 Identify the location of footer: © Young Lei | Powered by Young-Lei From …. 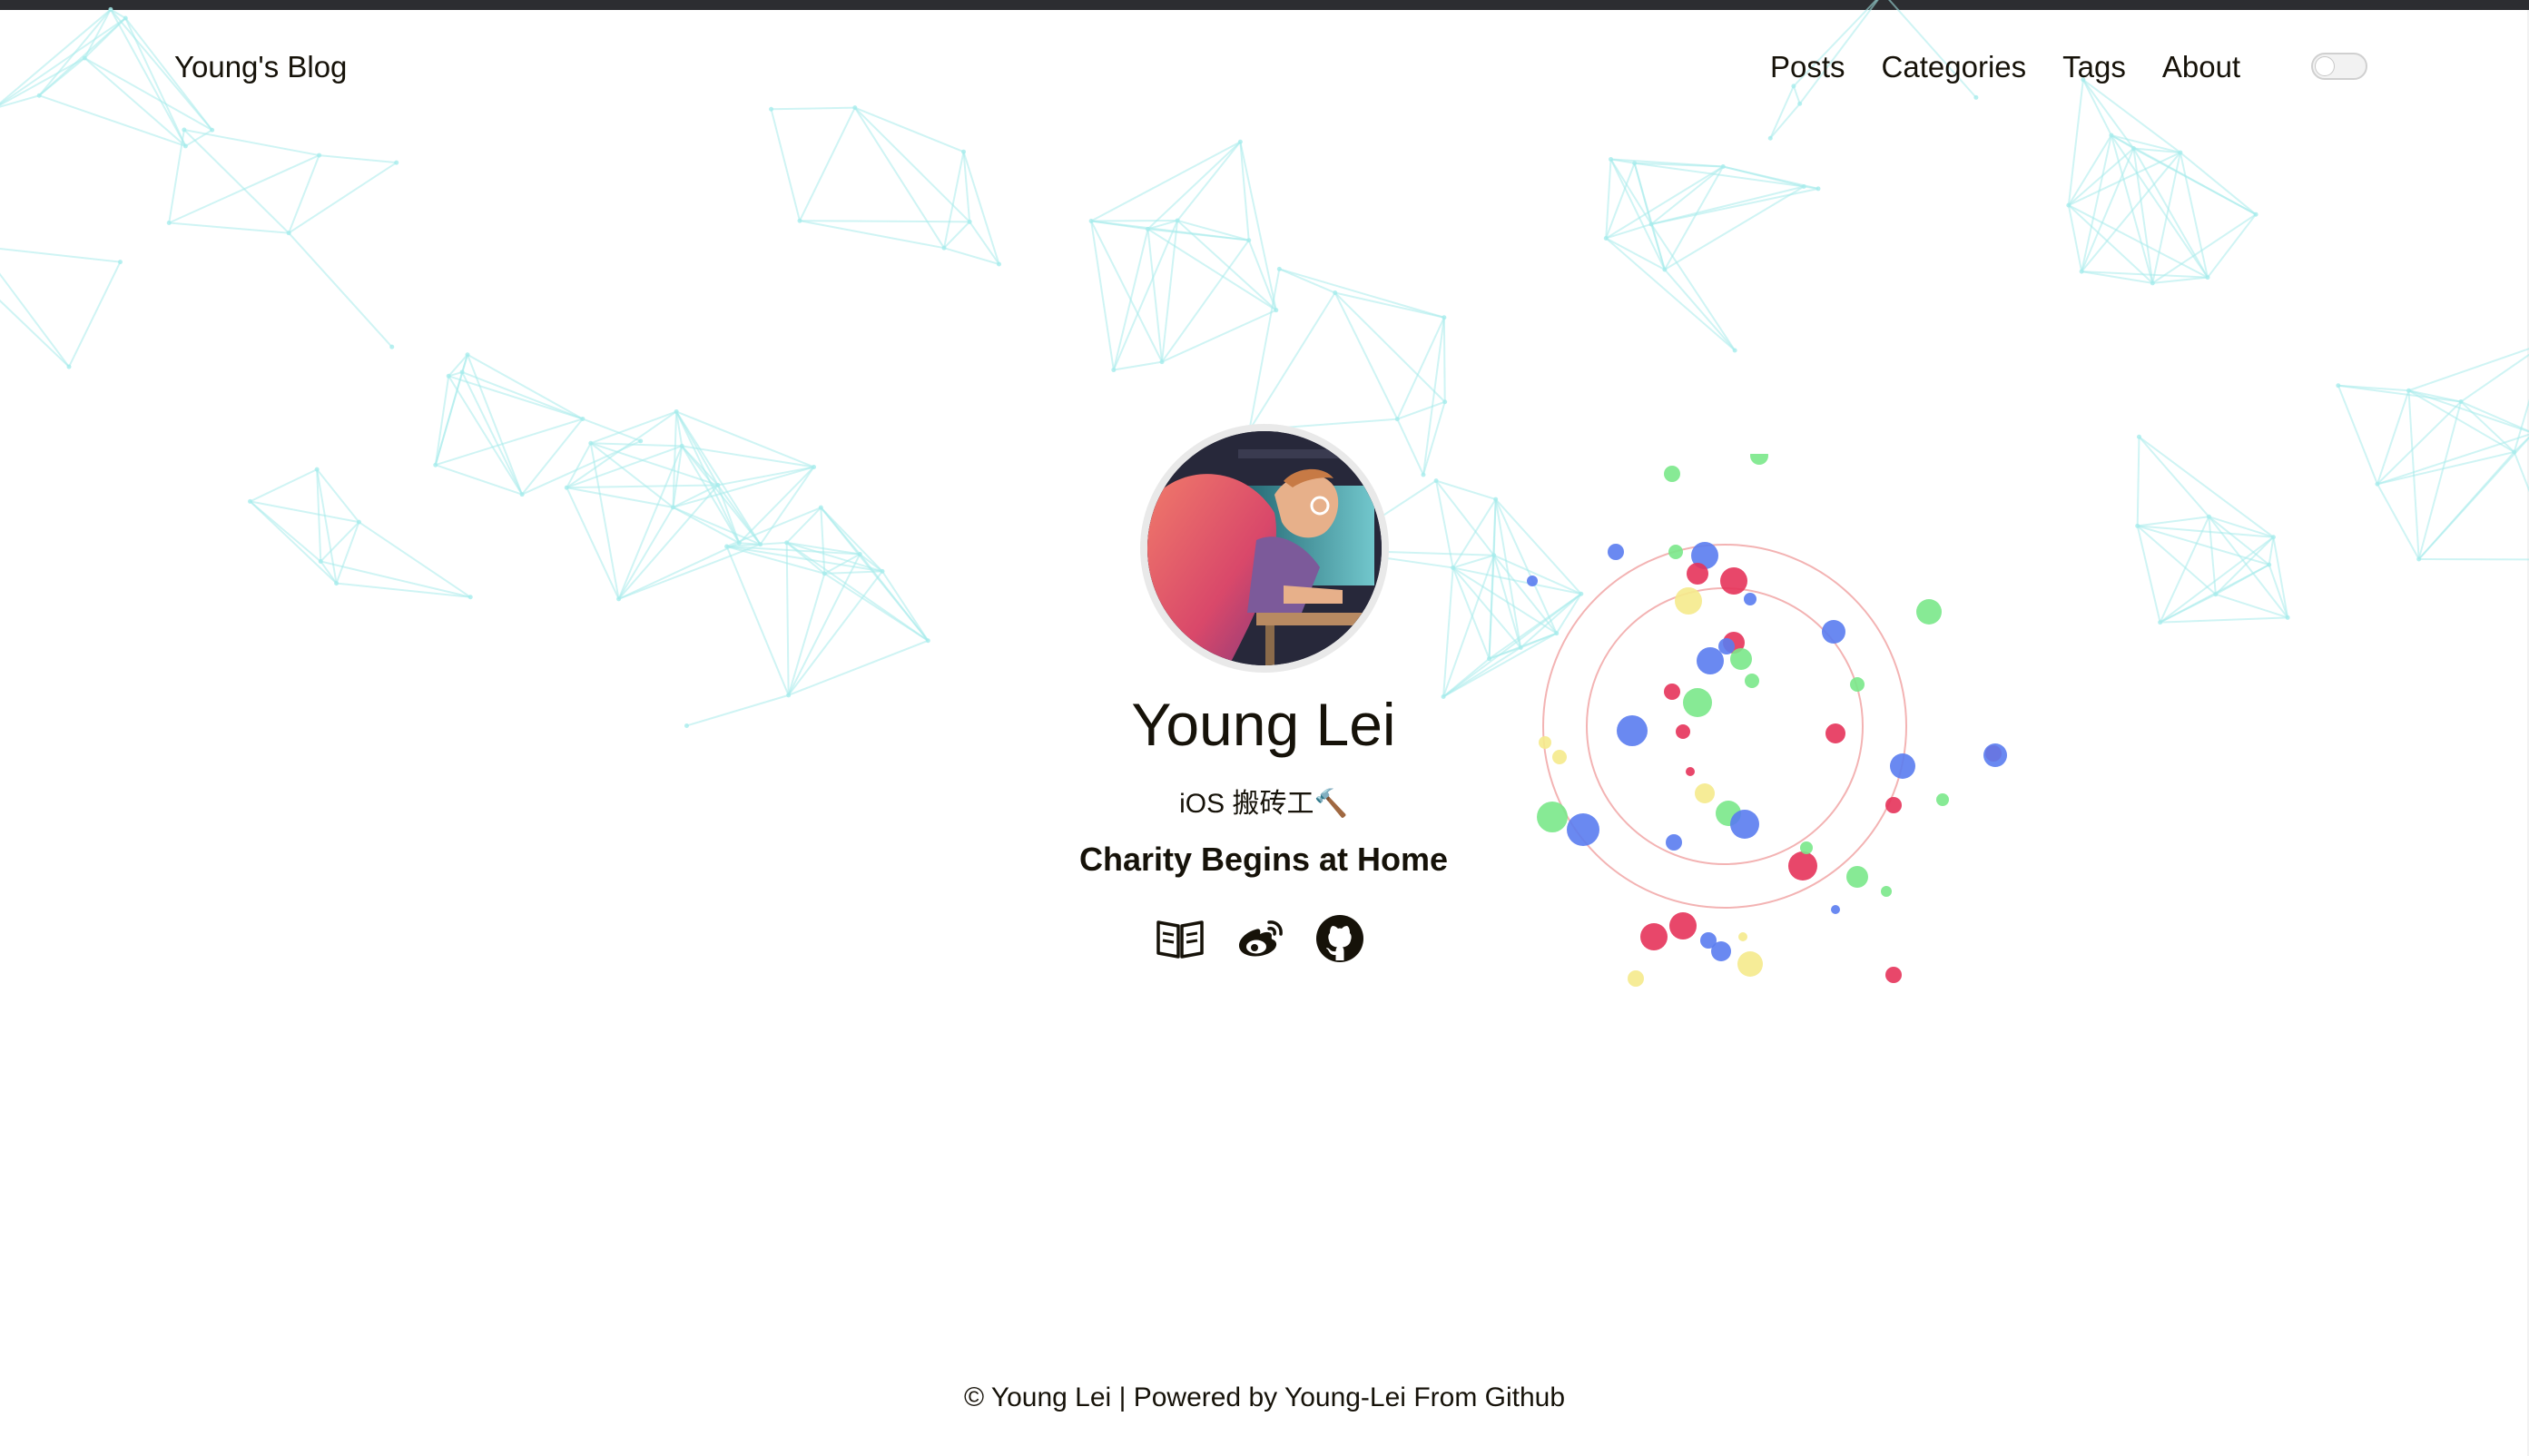
(1264, 1398).